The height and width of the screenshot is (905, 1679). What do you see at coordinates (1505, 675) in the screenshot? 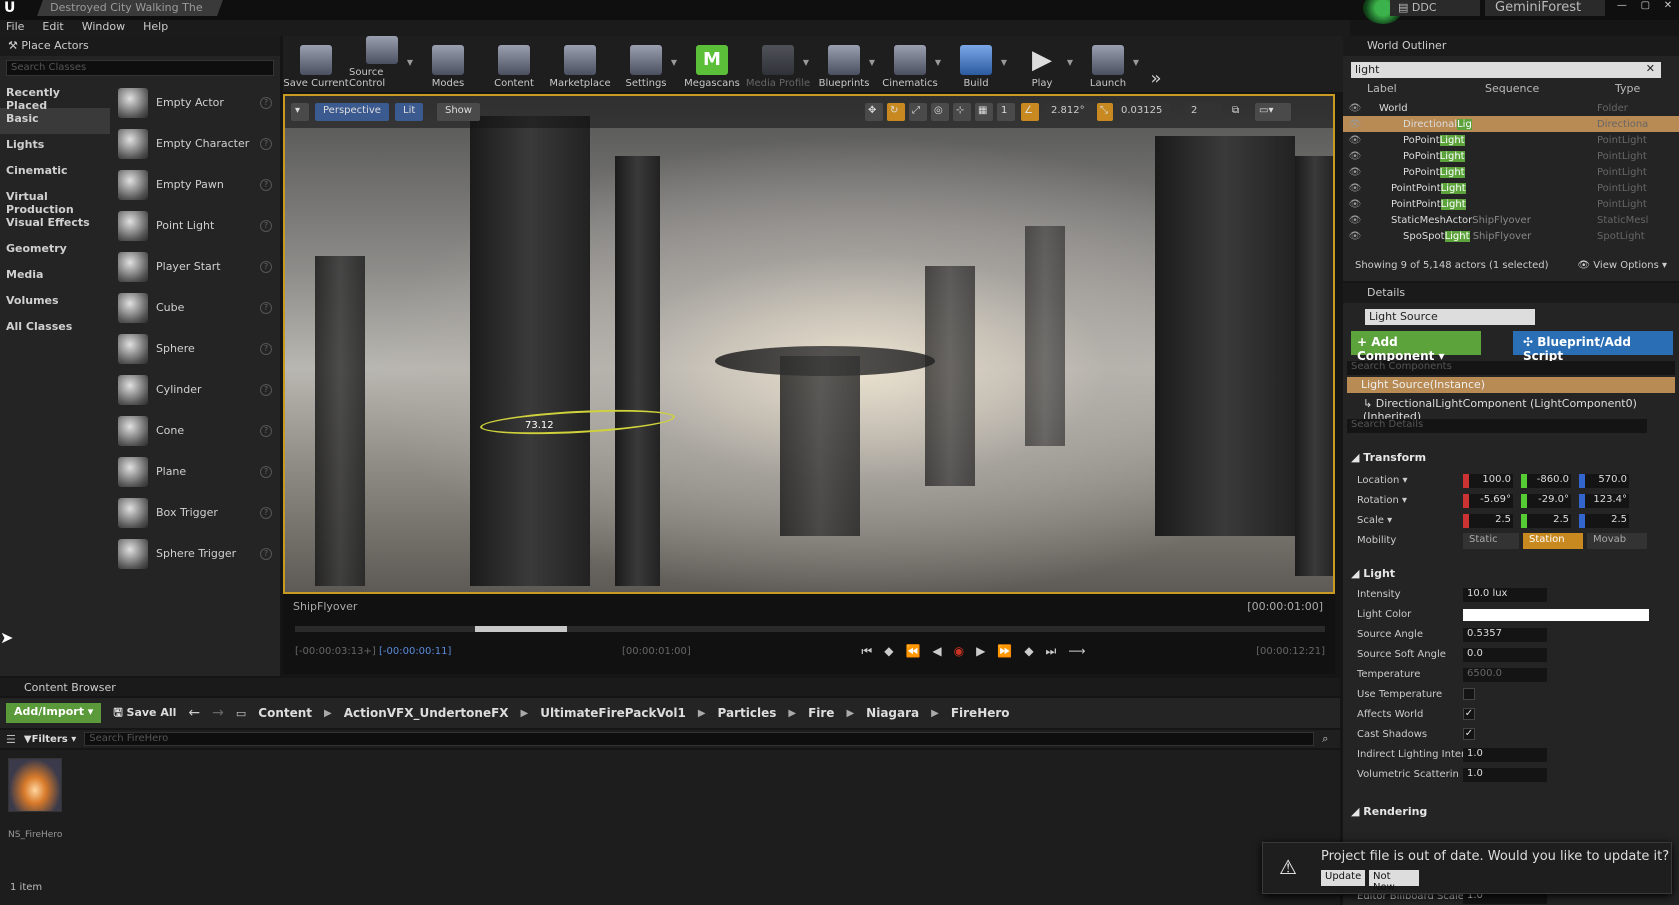
I see `temperature-field: 6500.0` at bounding box center [1505, 675].